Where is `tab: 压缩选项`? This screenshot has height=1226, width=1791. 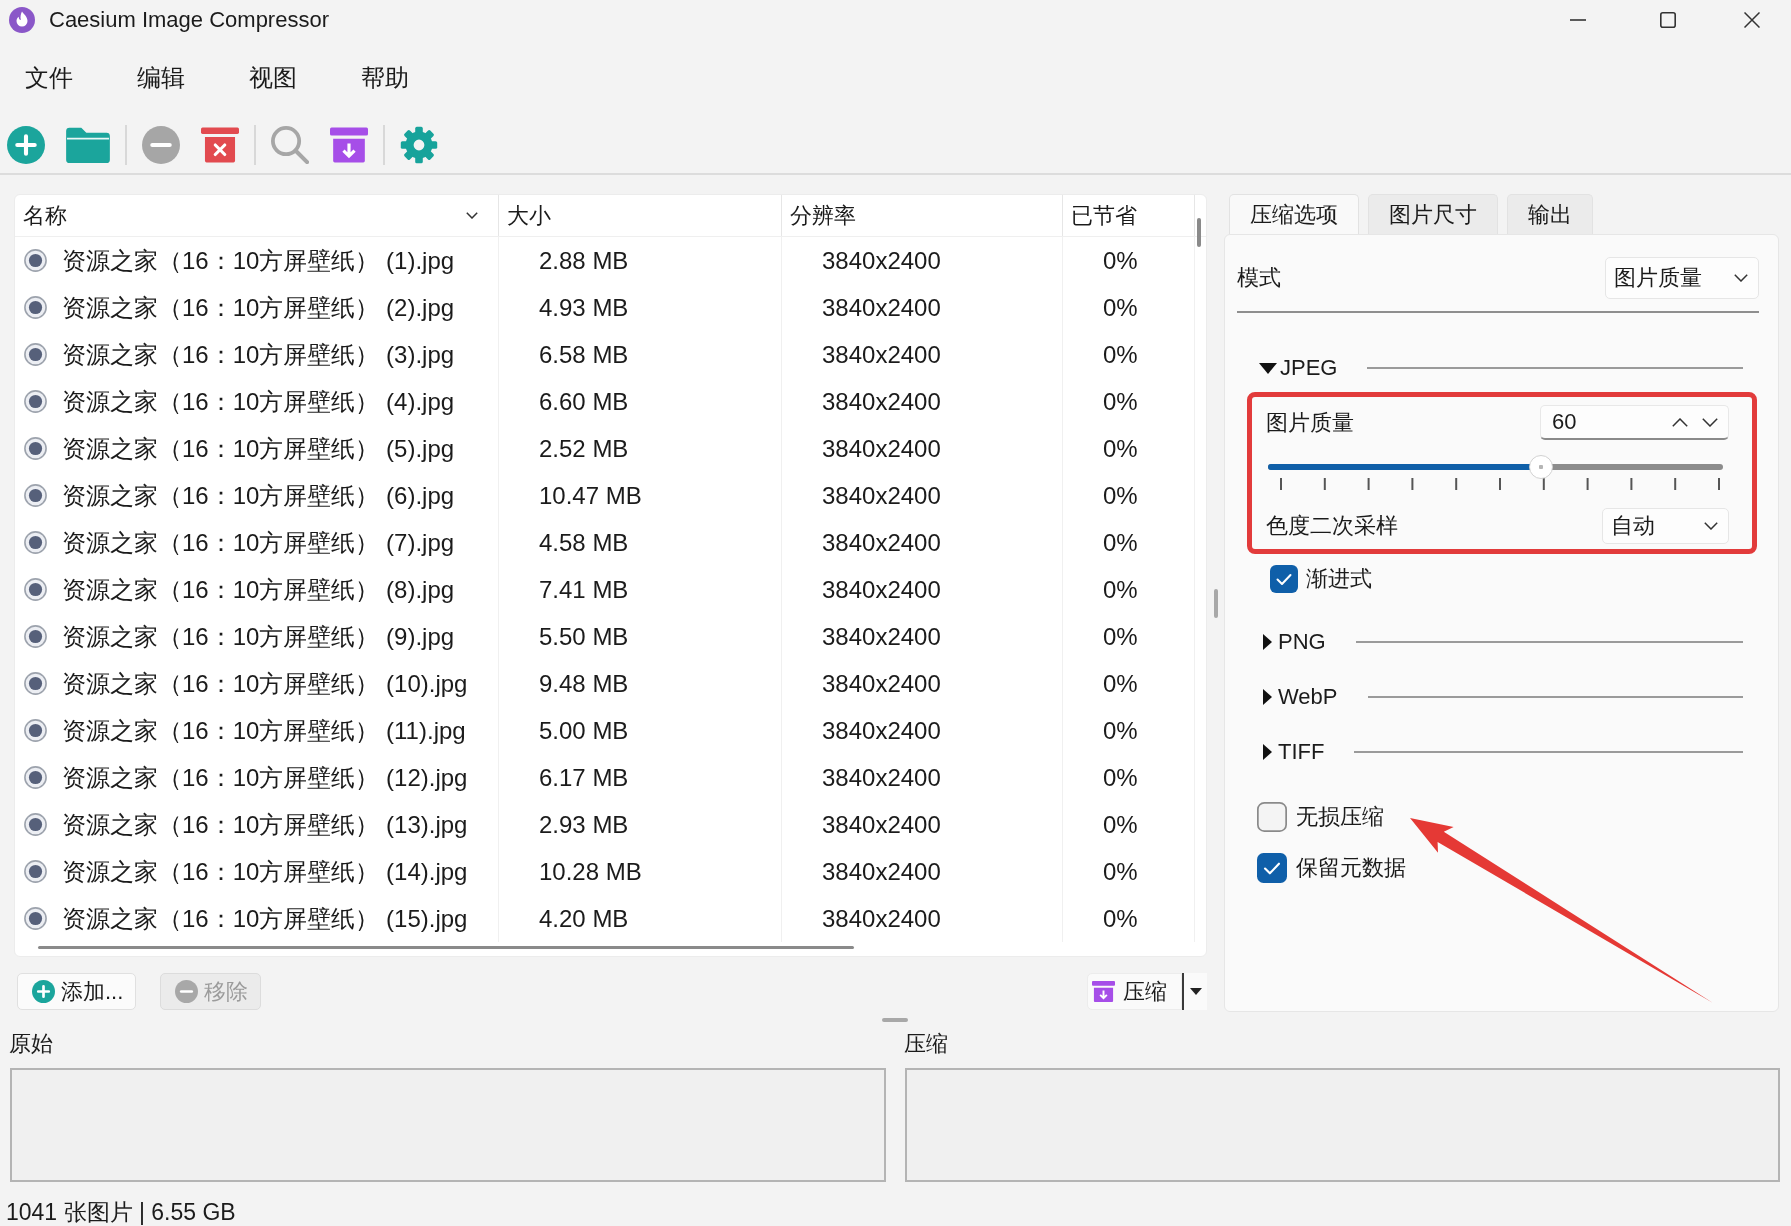 tab: 压缩选项 is located at coordinates (1294, 214).